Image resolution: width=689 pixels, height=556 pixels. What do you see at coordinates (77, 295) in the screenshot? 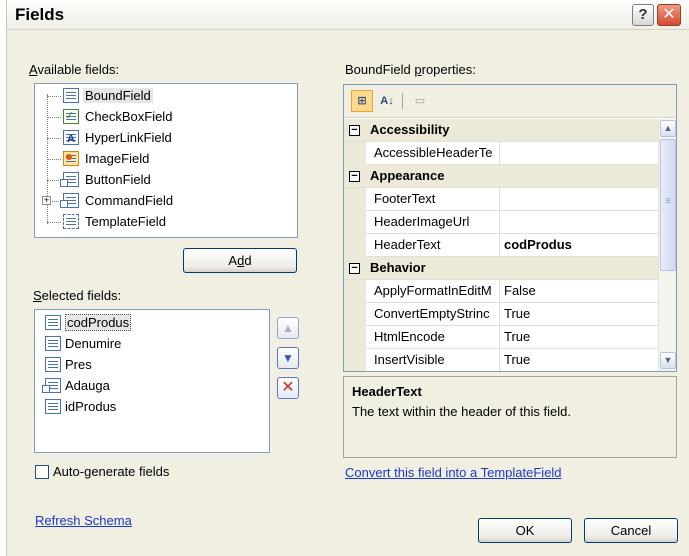
I see `selected-fields-label: Selected fields:` at bounding box center [77, 295].